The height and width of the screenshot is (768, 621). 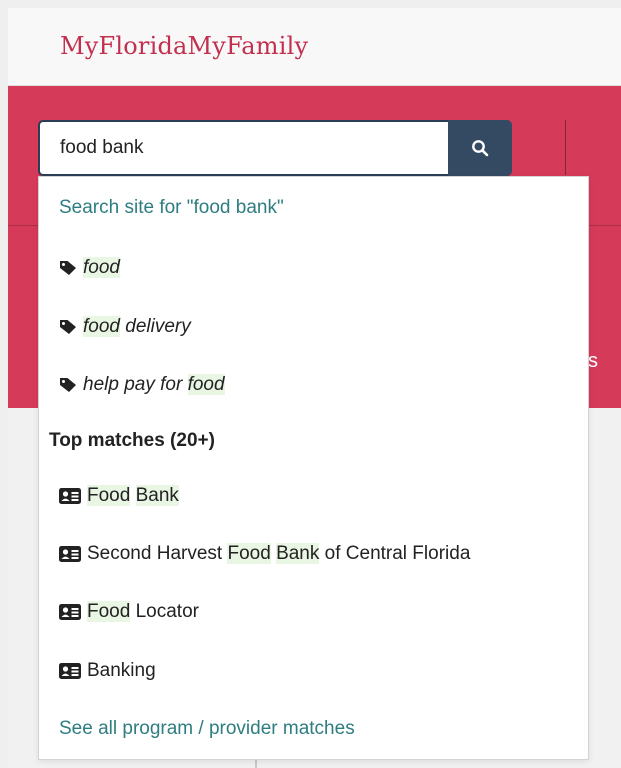 I want to click on tag-text: help pay for, so click(x=135, y=384).